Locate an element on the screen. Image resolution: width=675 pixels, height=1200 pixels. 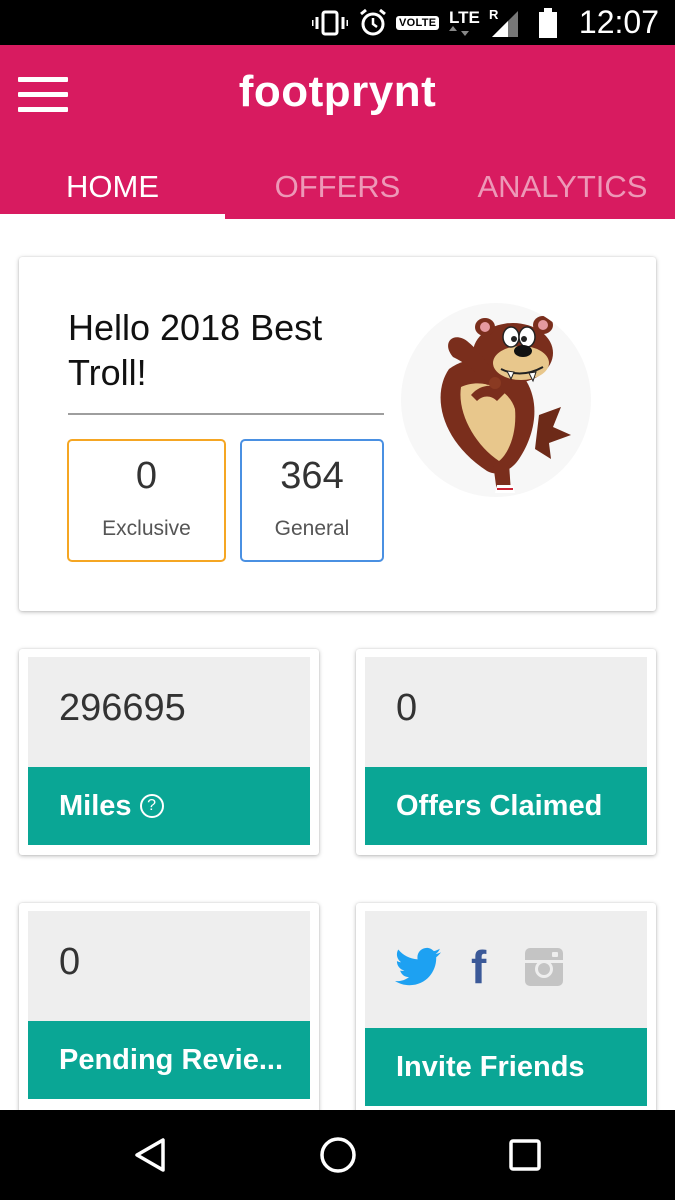
invite-friends-card: f Invite Friends is located at coordinates (506, 1013).